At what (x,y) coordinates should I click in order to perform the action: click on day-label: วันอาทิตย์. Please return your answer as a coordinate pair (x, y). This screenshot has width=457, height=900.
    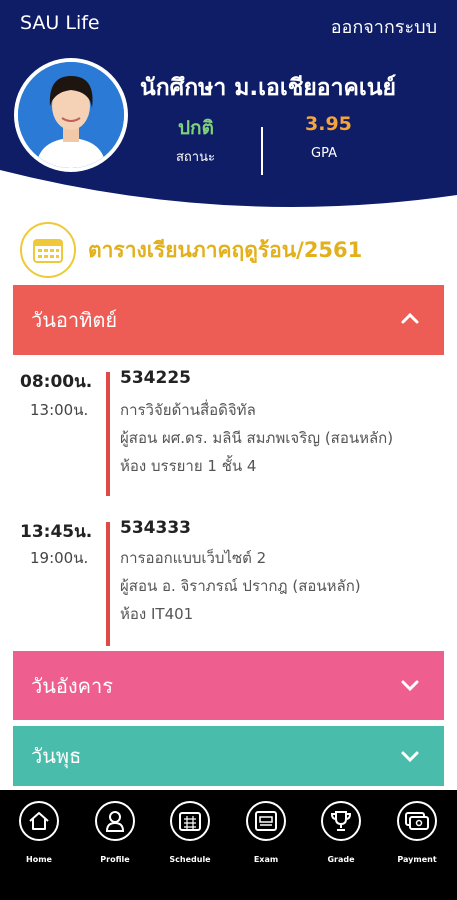
    Looking at the image, I should click on (74, 320).